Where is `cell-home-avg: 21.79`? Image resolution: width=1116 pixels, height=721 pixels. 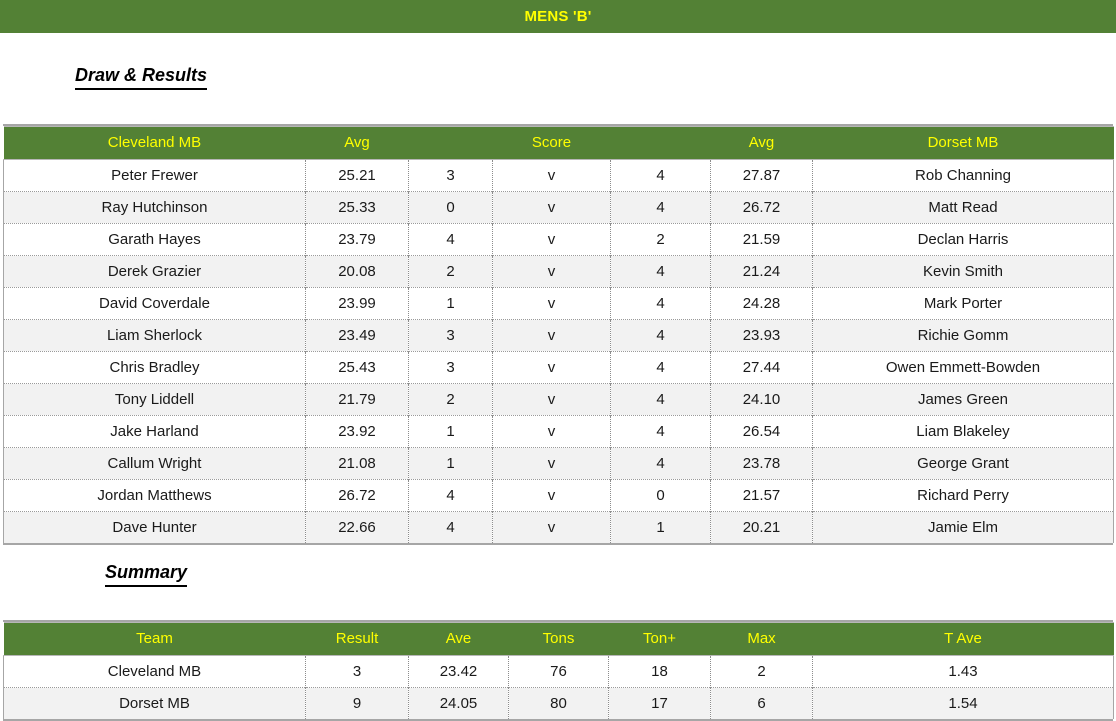 cell-home-avg: 21.79 is located at coordinates (357, 399).